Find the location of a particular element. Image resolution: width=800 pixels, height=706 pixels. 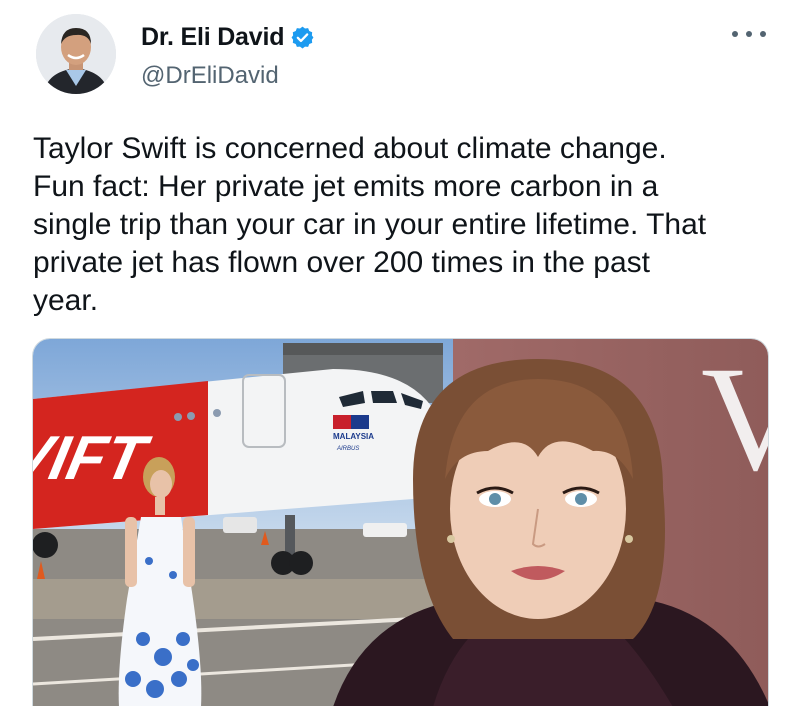

name-row: Dr. Eli David is located at coordinates (228, 37).